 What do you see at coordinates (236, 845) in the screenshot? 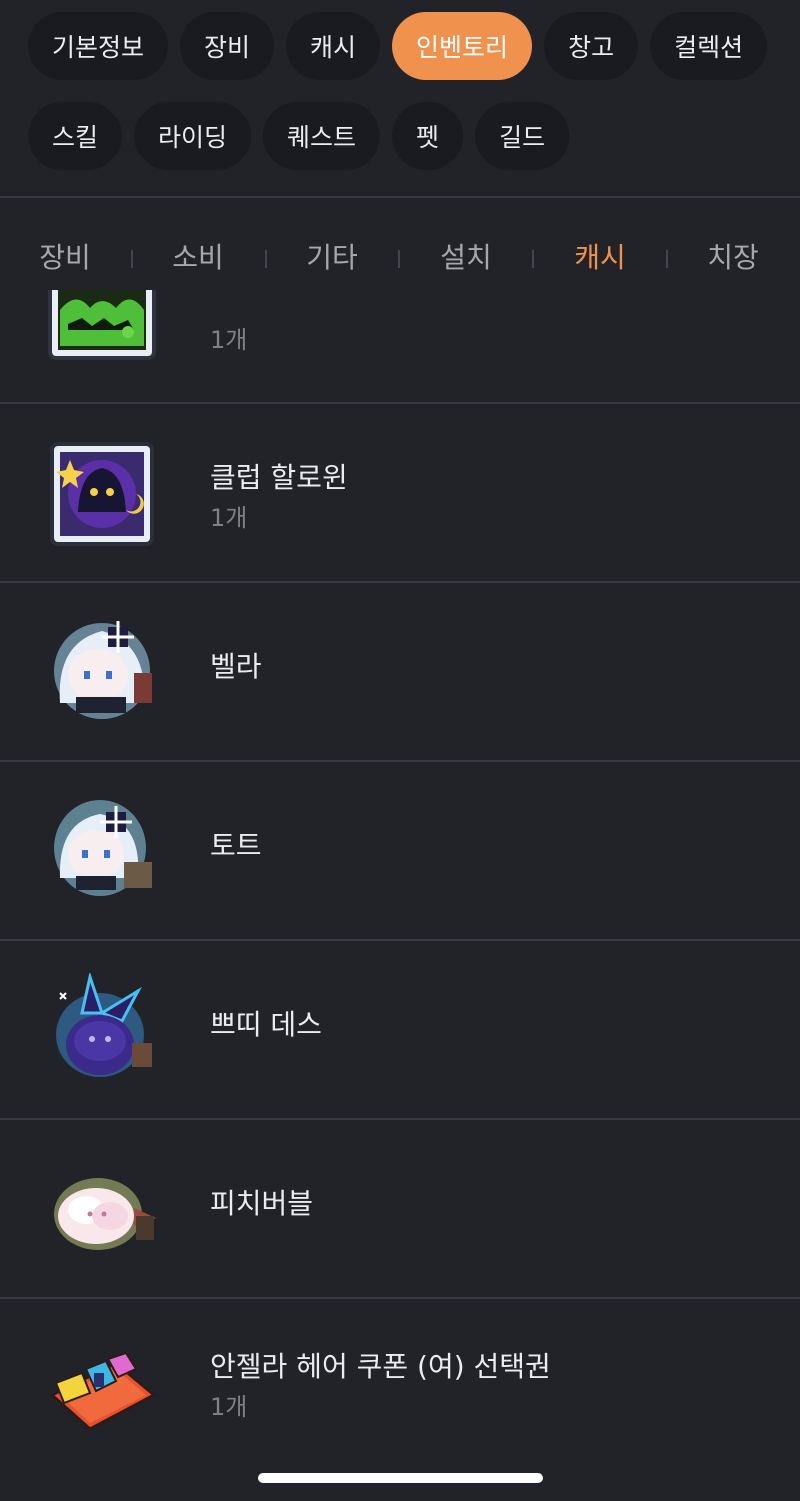
I see `item-name: 토트` at bounding box center [236, 845].